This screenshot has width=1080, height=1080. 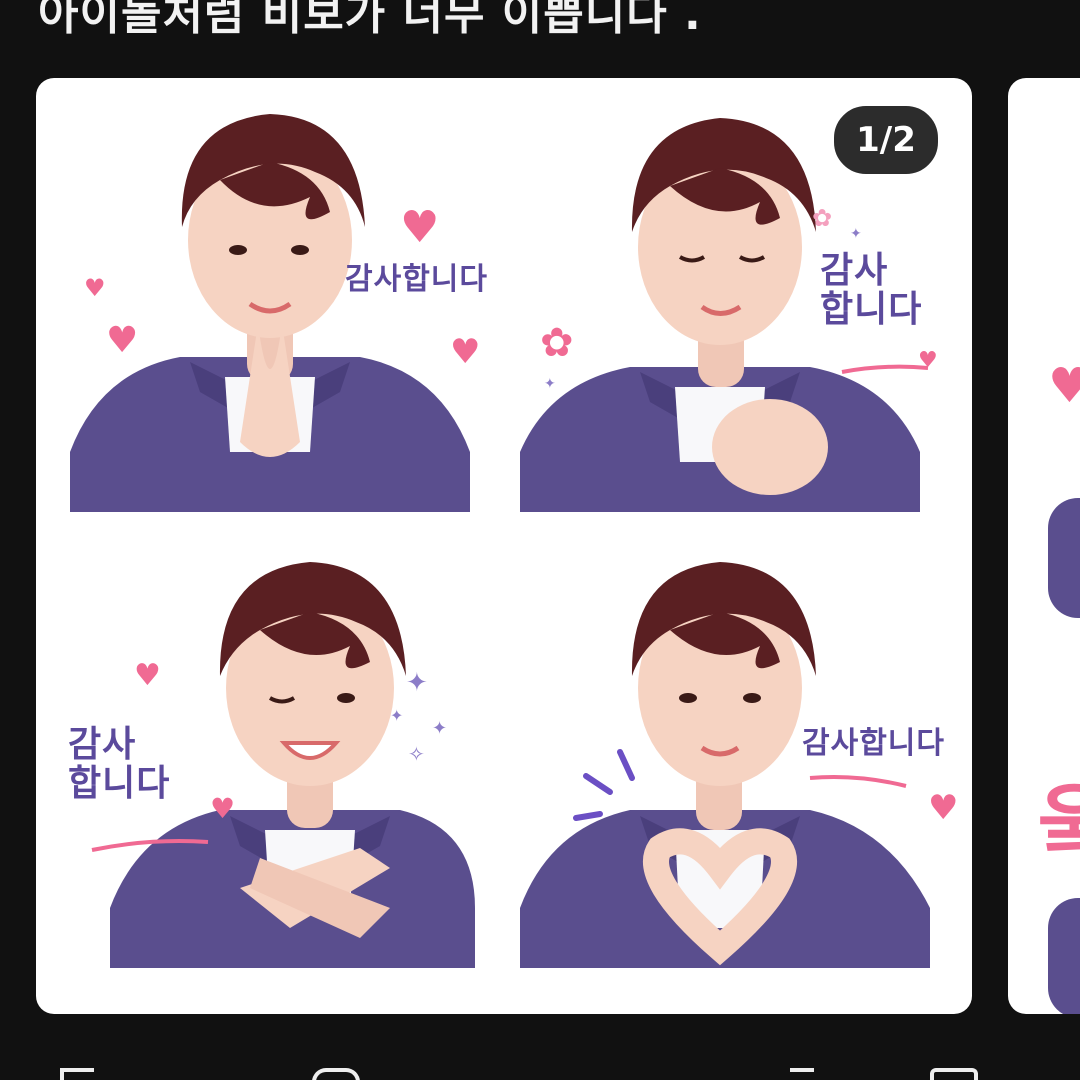 What do you see at coordinates (604, 785) in the screenshot?
I see `emphasis-lines-icon` at bounding box center [604, 785].